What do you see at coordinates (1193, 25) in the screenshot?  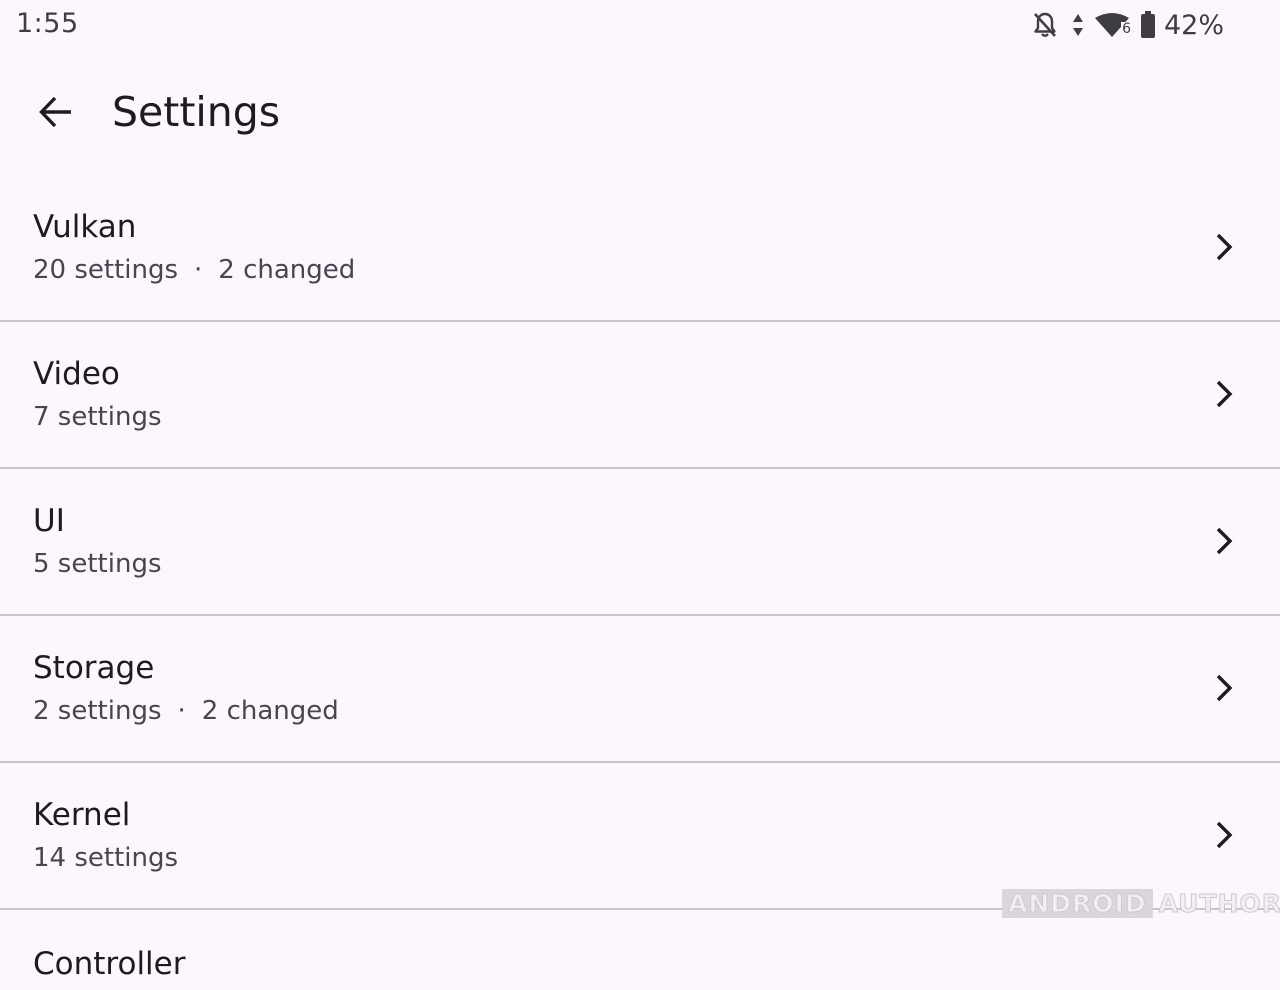 I see `battery-level: 42%` at bounding box center [1193, 25].